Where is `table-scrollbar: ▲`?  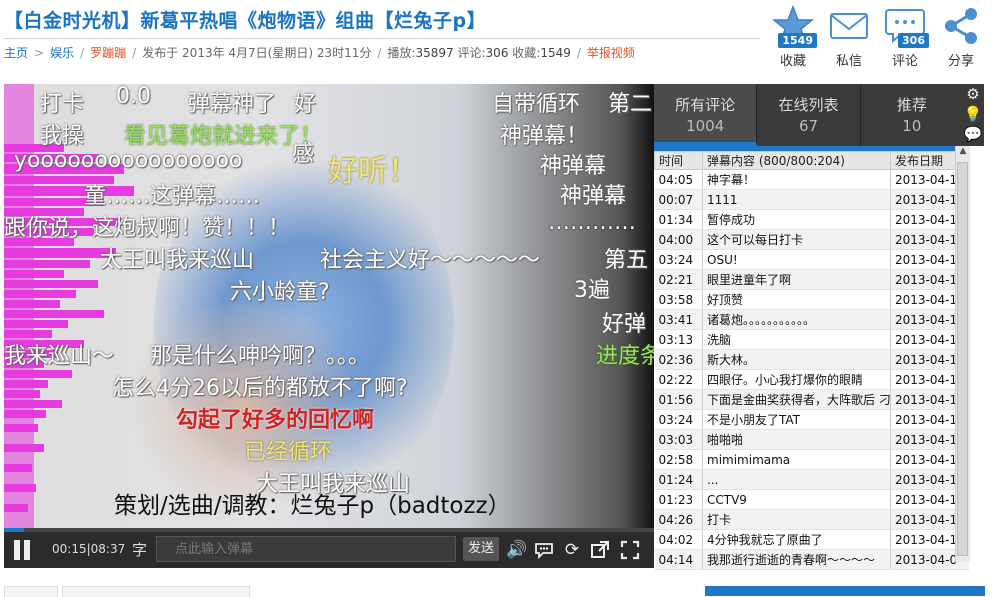 table-scrollbar: ▲ is located at coordinates (962, 354).